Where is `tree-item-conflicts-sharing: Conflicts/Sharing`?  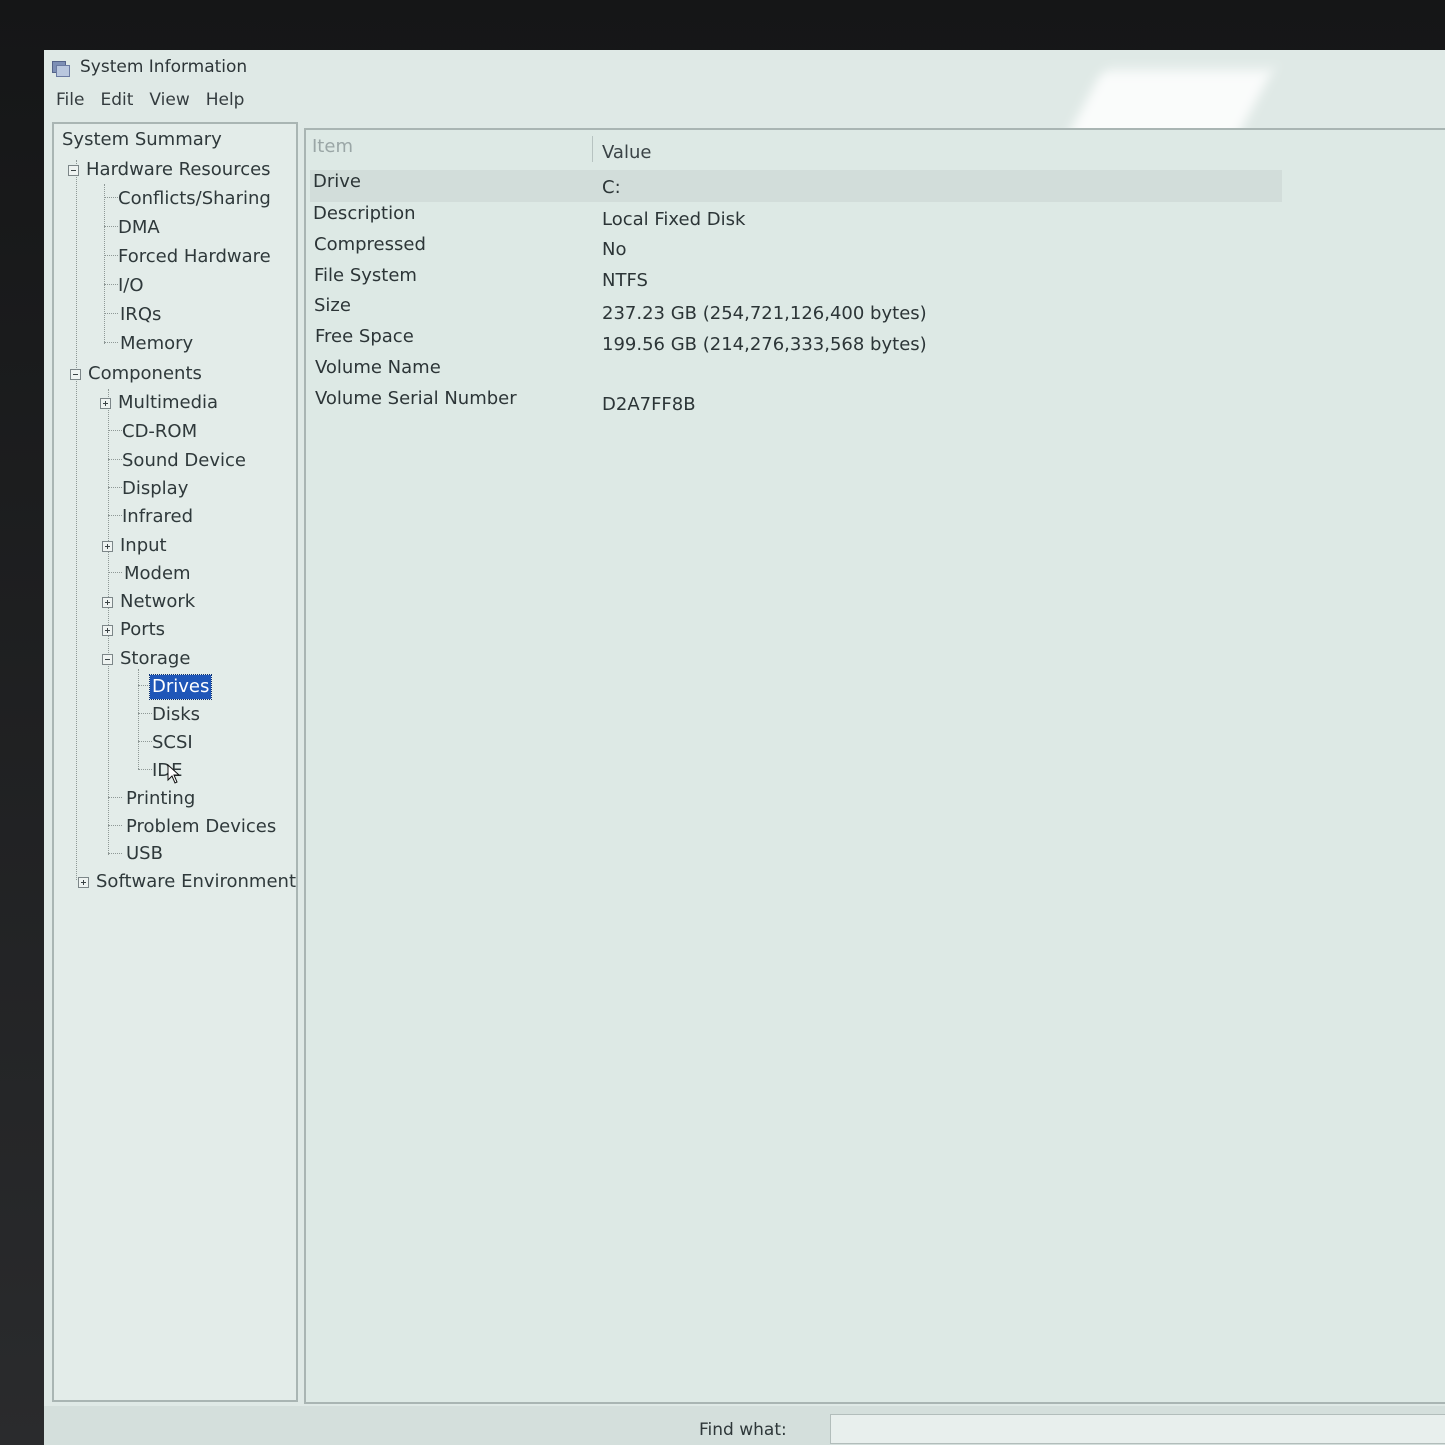 tree-item-conflicts-sharing: Conflicts/Sharing is located at coordinates (194, 199).